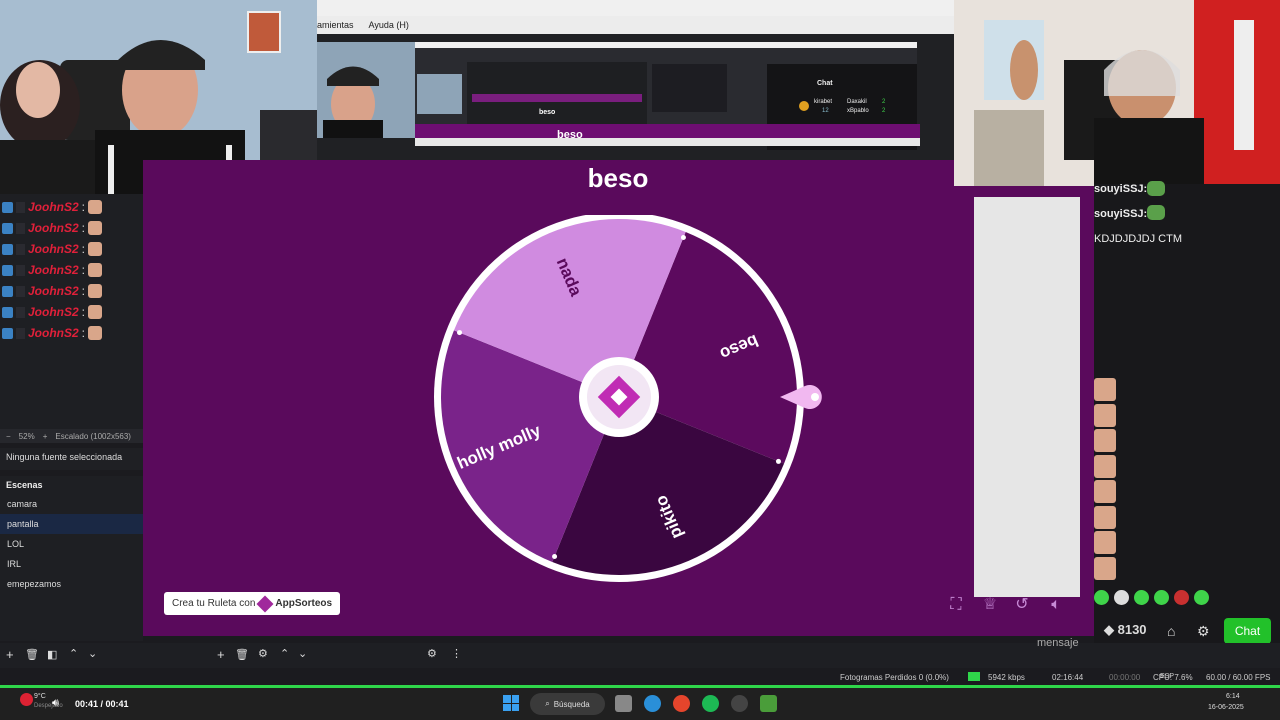  I want to click on scene-item-lol: LOL, so click(71, 544).